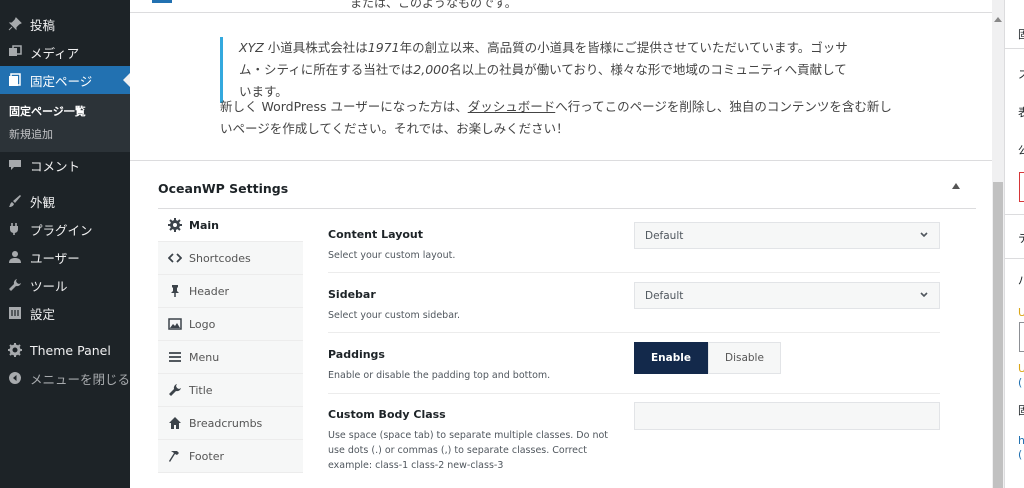  I want to click on tab-label: Header, so click(209, 291).